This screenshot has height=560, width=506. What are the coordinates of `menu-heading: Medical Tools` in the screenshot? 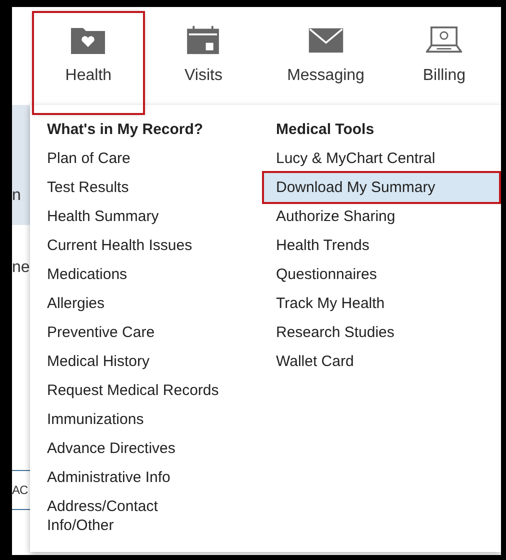 It's located at (325, 130).